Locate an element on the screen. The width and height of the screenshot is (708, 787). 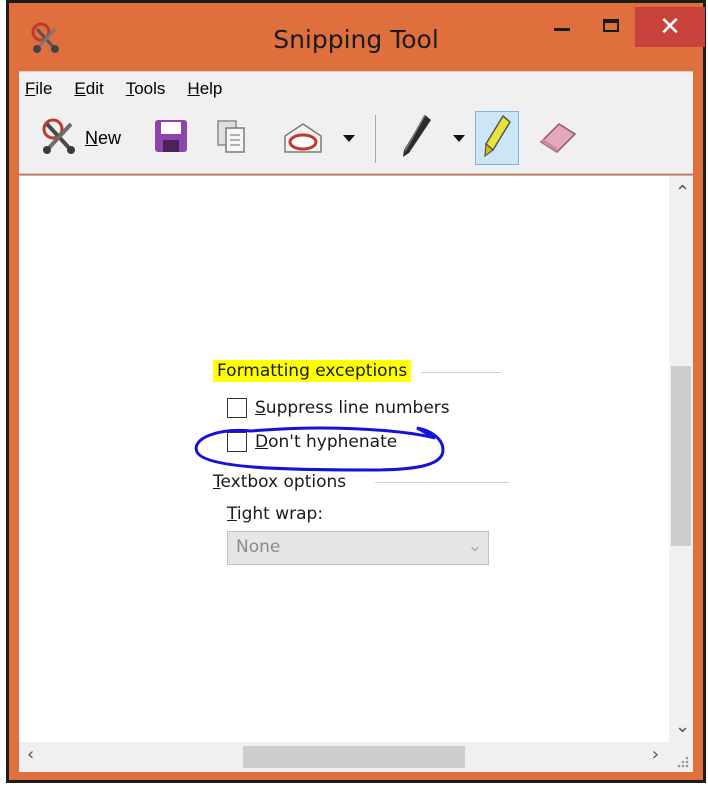
scroll-up-icon: ⌃ is located at coordinates (682, 192).